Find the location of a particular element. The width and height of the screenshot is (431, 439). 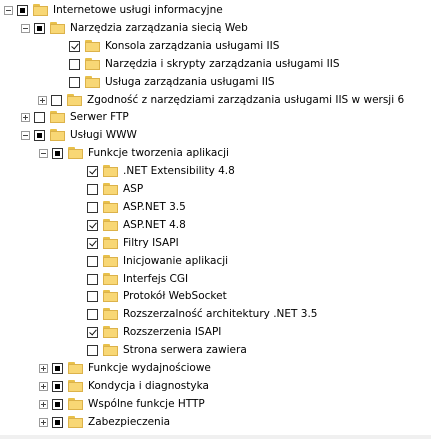

tree-item-label: Zabezpieczenia is located at coordinates (129, 422).